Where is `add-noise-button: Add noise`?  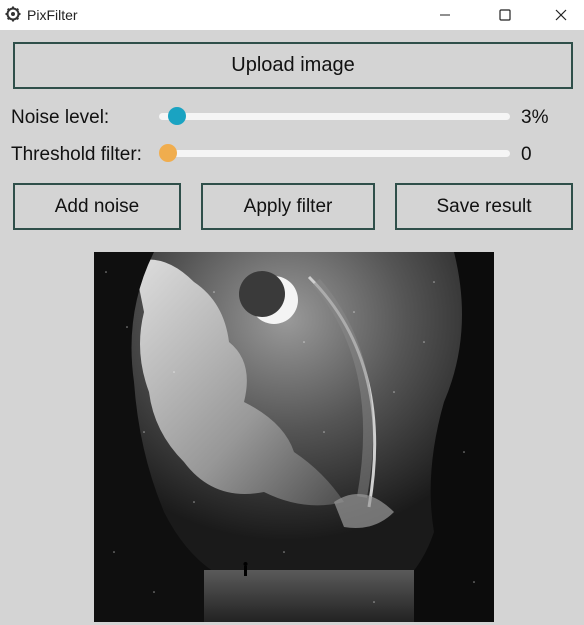
add-noise-button: Add noise is located at coordinates (97, 206).